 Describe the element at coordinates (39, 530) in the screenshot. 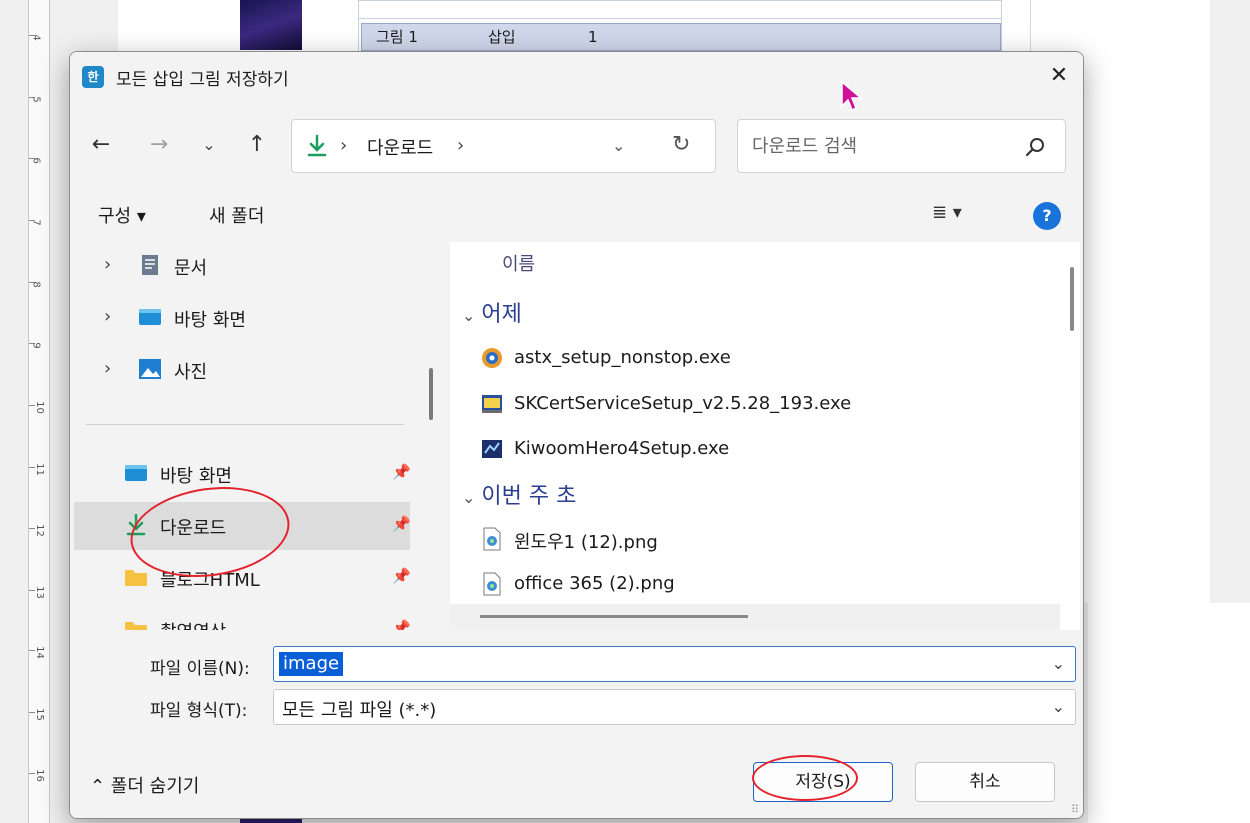

I see `ruler-number: 12` at that location.